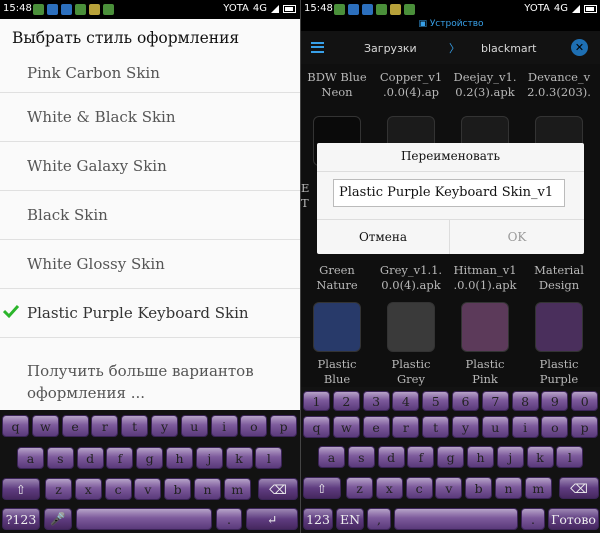  What do you see at coordinates (419, 488) in the screenshot?
I see `key-c: c` at bounding box center [419, 488].